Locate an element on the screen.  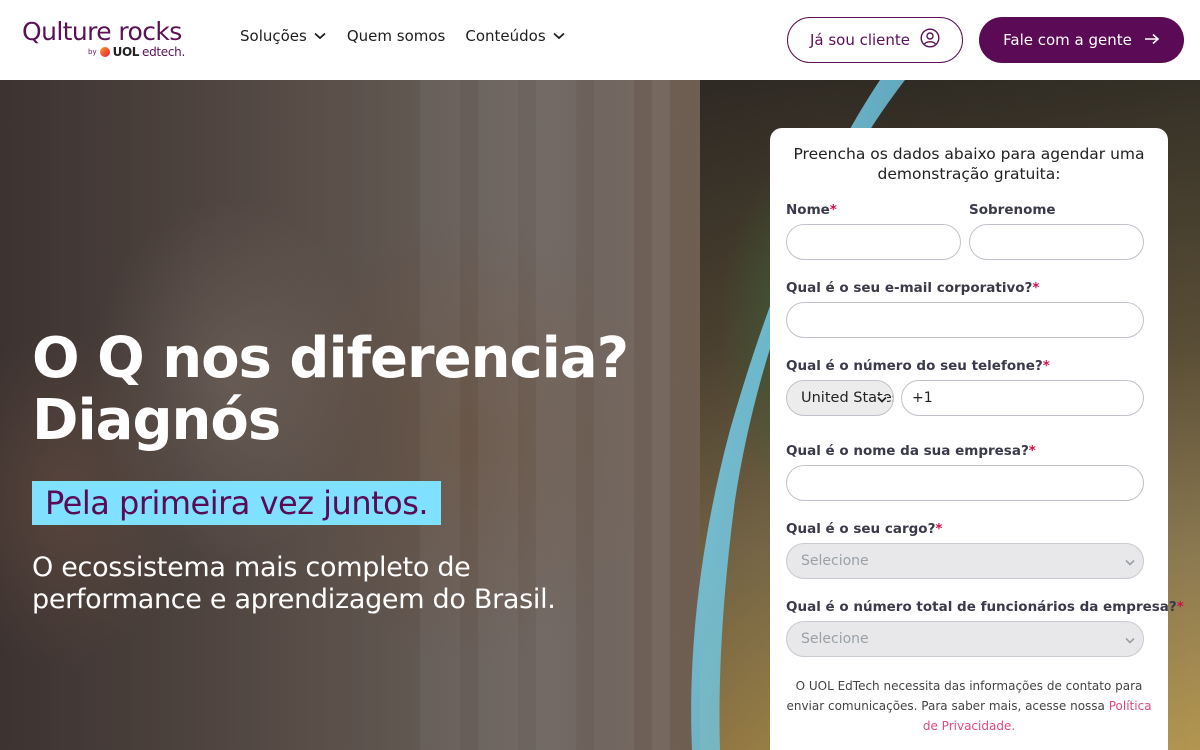
nav-item-solucoes: Soluções is located at coordinates (283, 36).